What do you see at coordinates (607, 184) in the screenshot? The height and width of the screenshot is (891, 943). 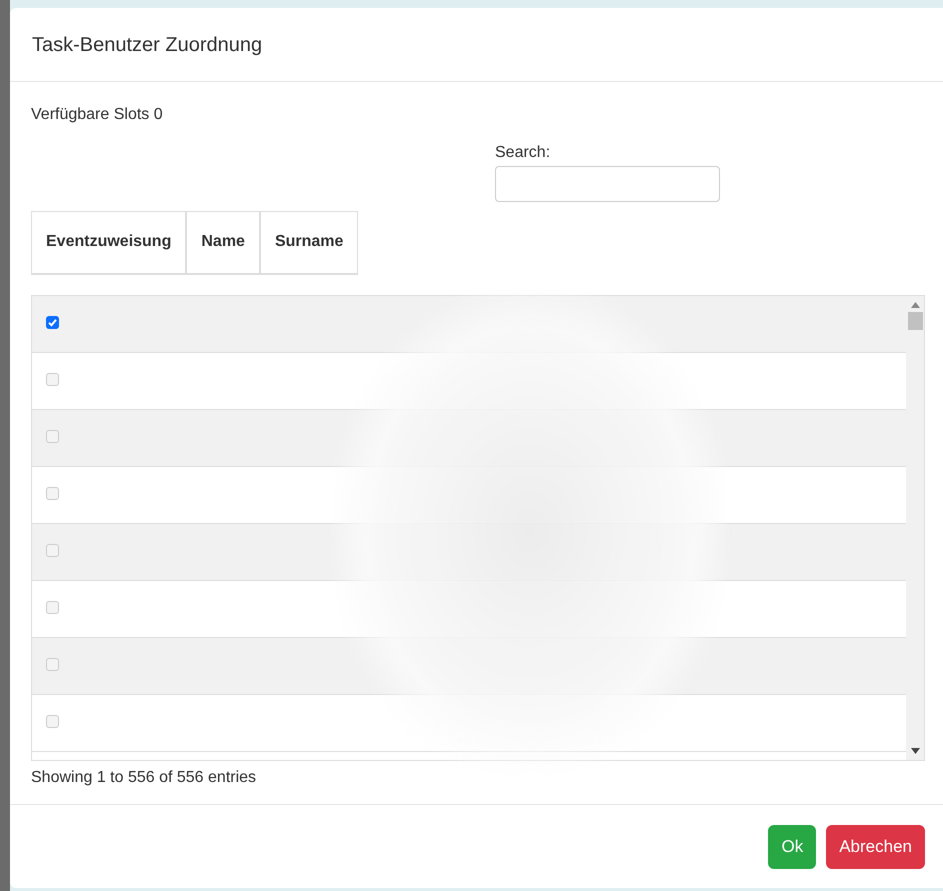 I see `search-field` at bounding box center [607, 184].